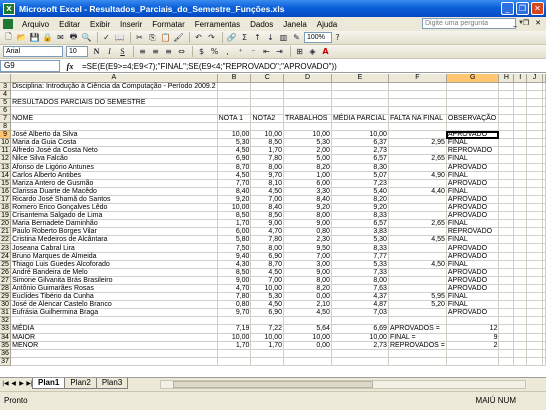  Describe the element at coordinates (266, 51) in the screenshot. I see `decrease-indent-icon: ⇤` at that location.